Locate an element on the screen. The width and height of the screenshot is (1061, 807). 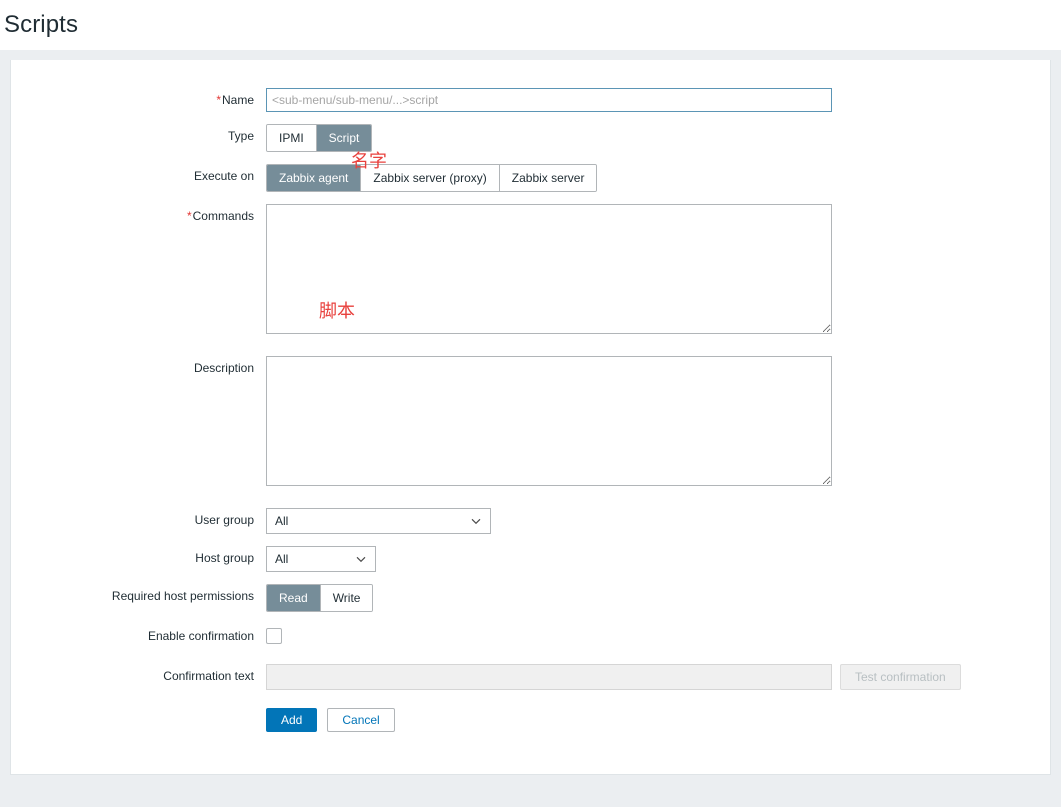
host-group-select: All is located at coordinates (321, 559).